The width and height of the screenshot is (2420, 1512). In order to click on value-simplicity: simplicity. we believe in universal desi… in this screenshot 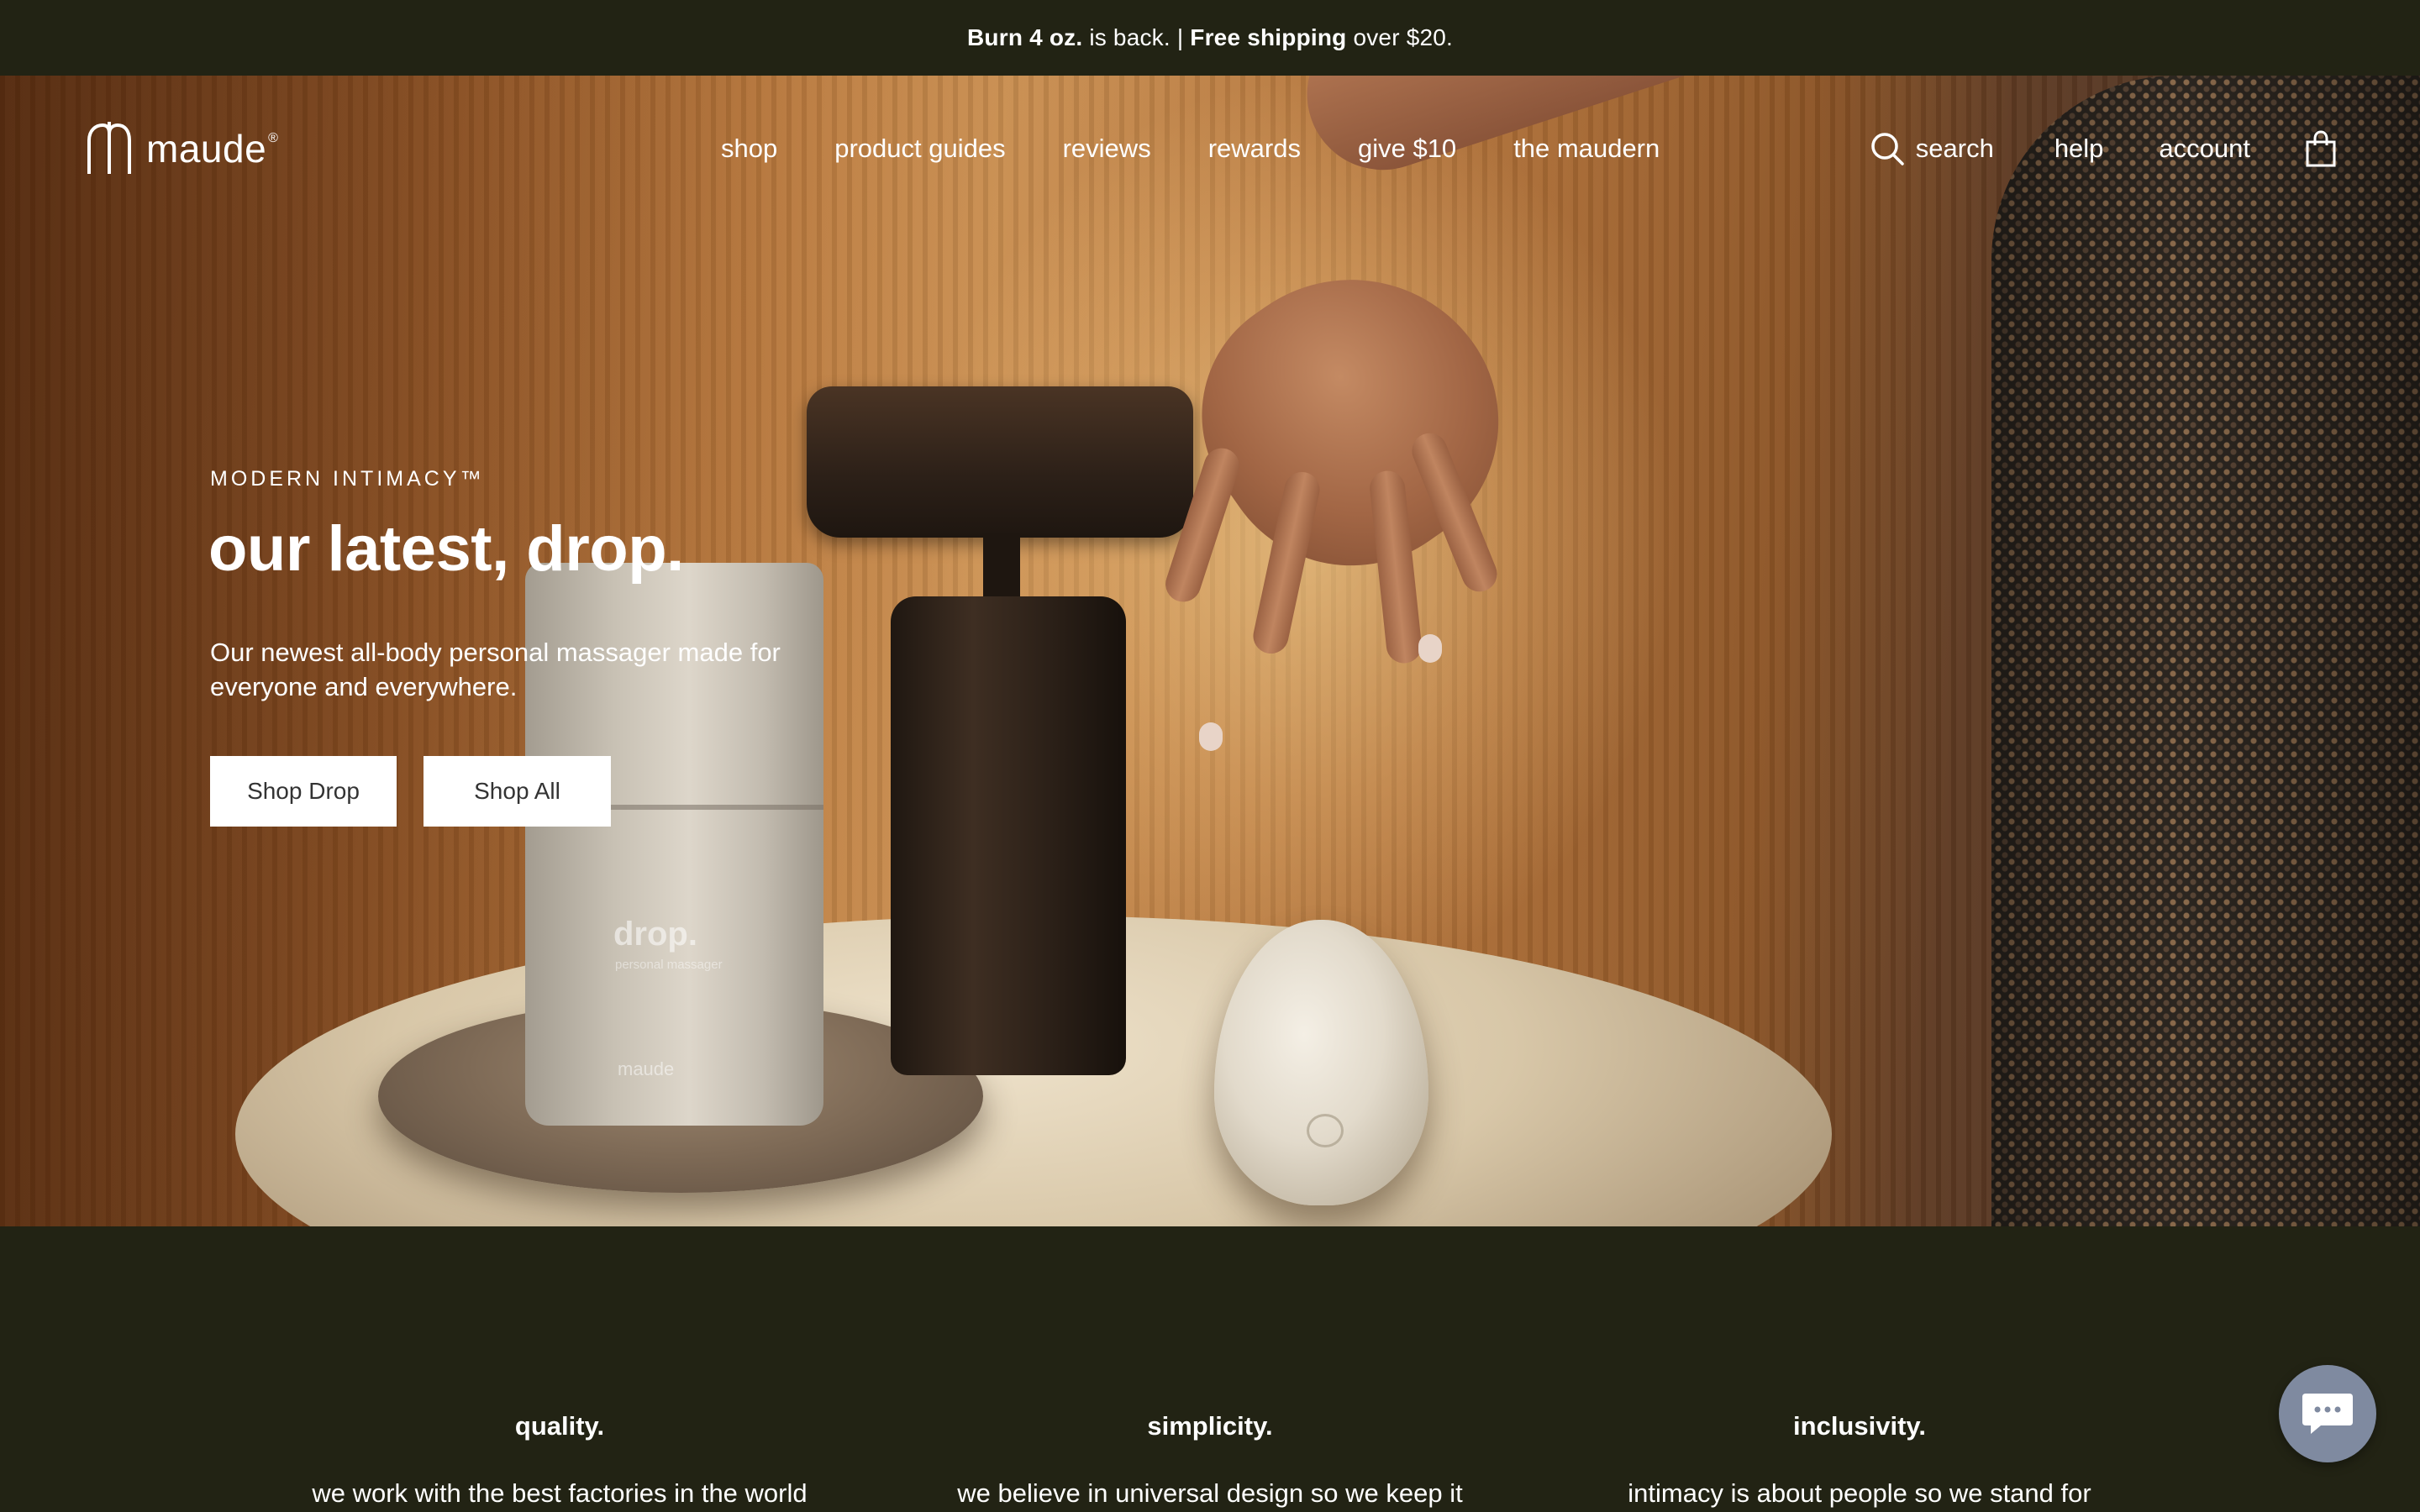, I will do `click(1210, 1460)`.